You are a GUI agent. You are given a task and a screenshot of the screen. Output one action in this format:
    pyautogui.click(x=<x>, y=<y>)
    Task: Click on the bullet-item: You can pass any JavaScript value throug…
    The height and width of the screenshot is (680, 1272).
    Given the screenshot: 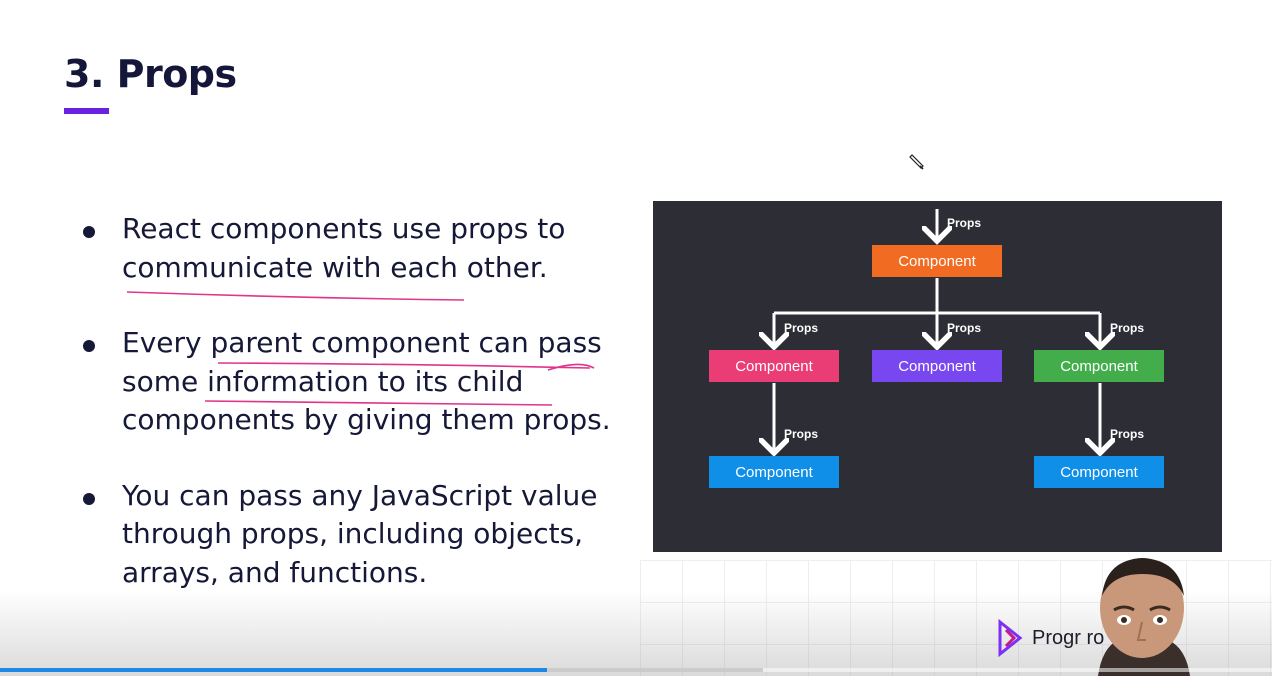 What is the action you would take?
    pyautogui.click(x=358, y=535)
    